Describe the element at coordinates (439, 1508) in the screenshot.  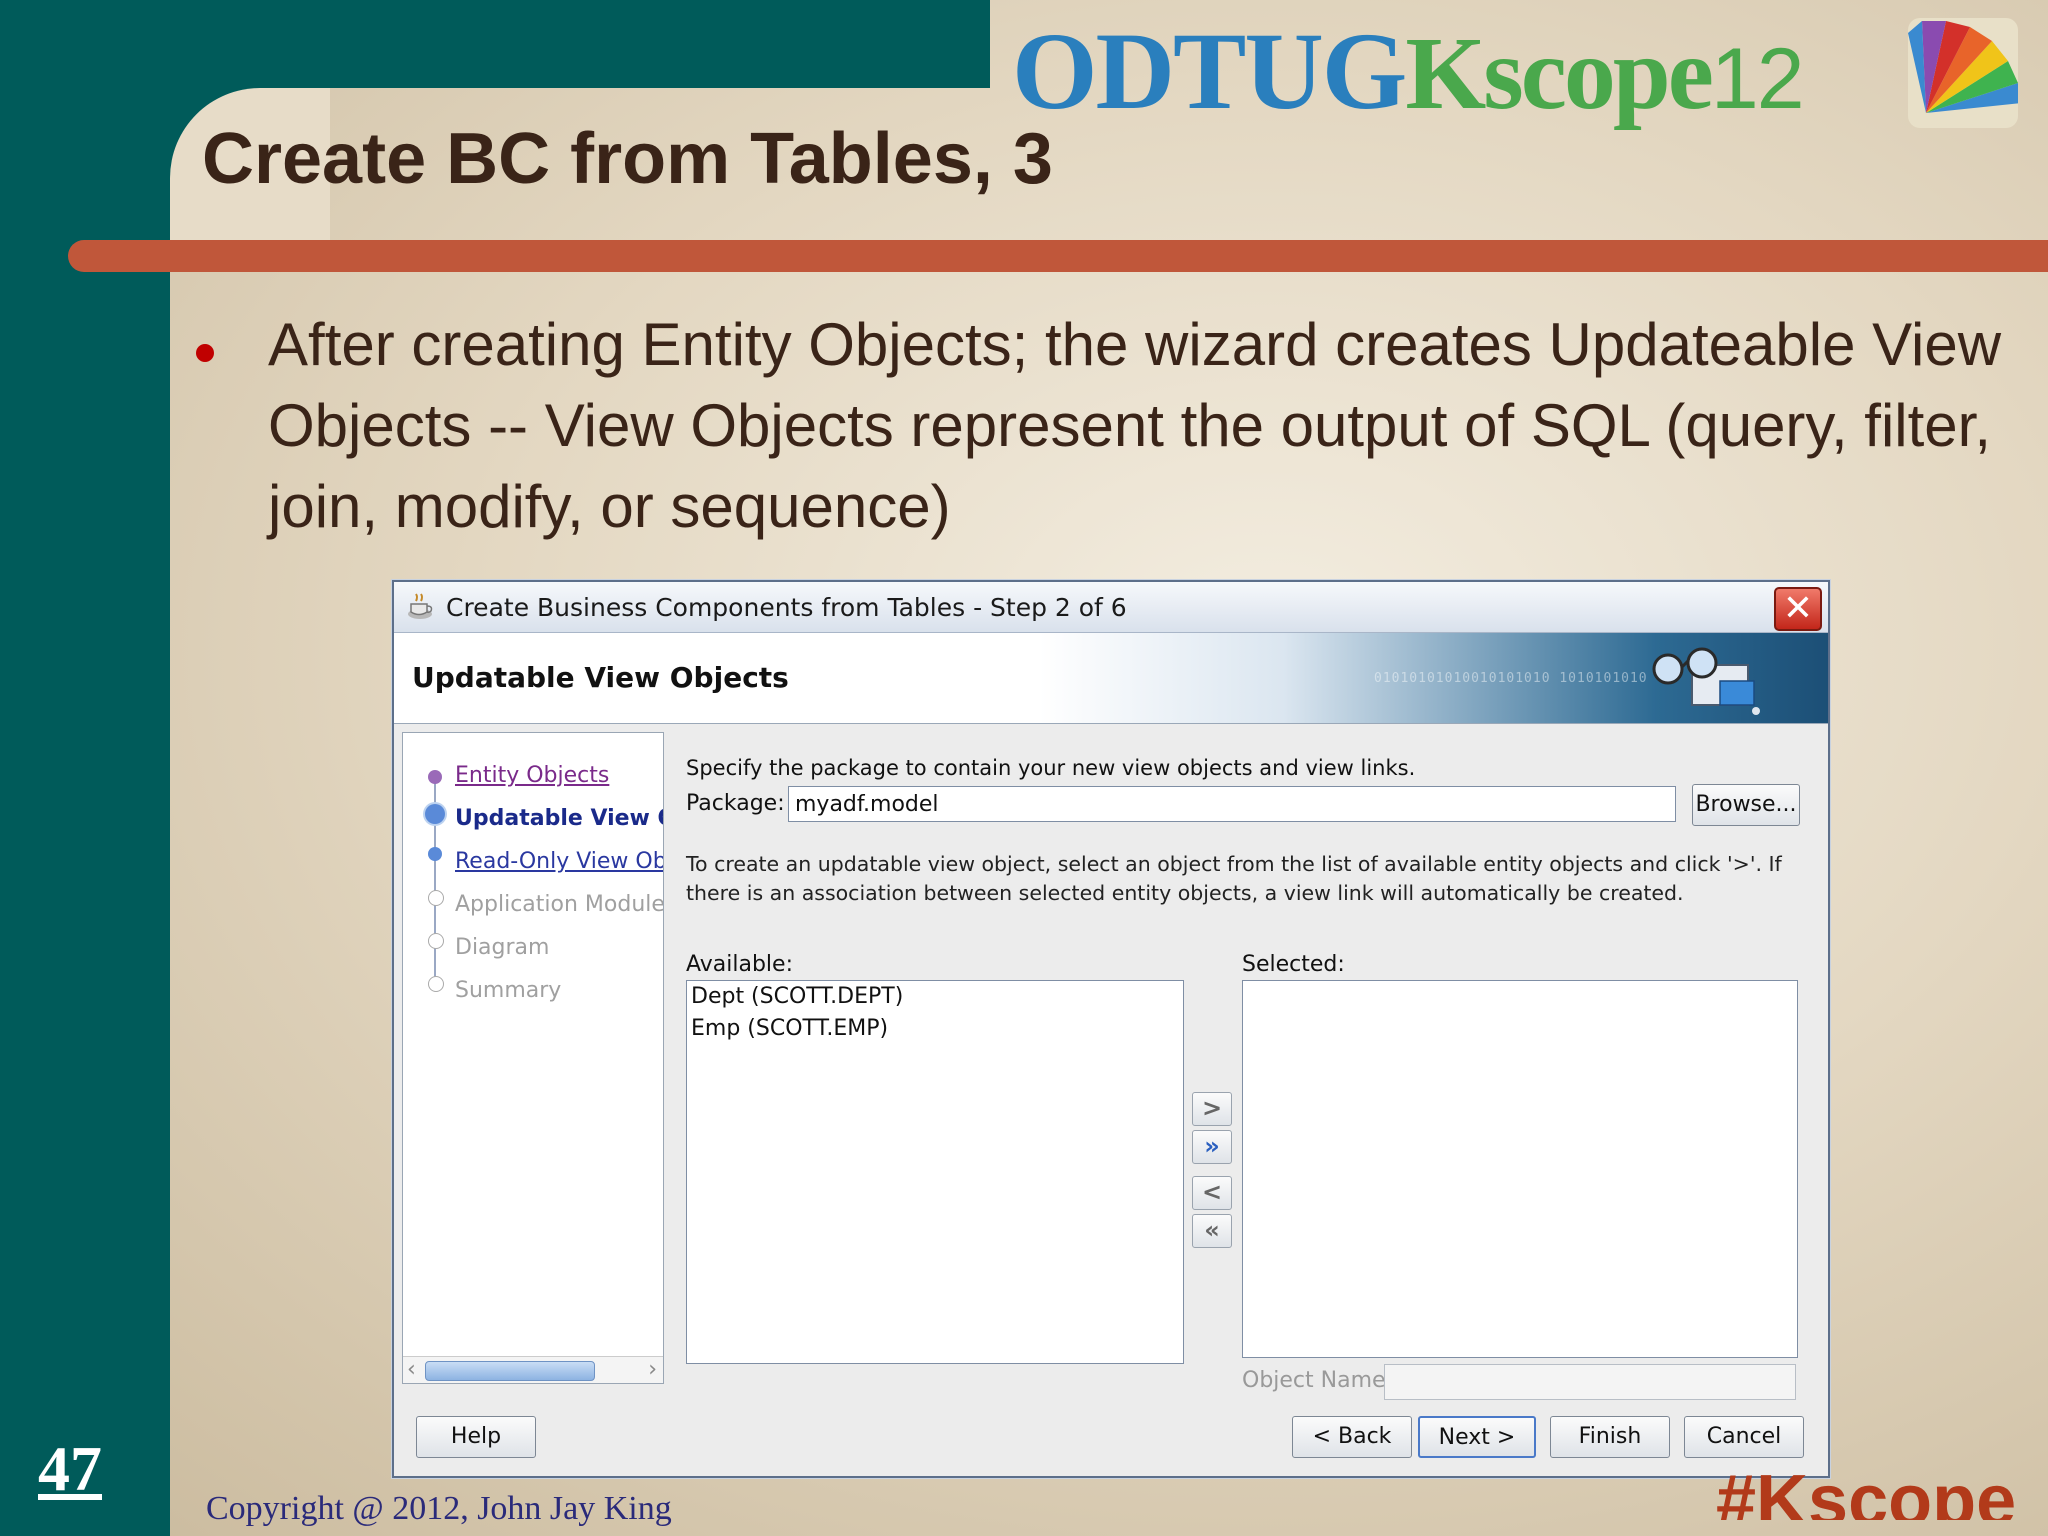
I see `copyright-text: Copyright @ 2012, John Jay King` at that location.